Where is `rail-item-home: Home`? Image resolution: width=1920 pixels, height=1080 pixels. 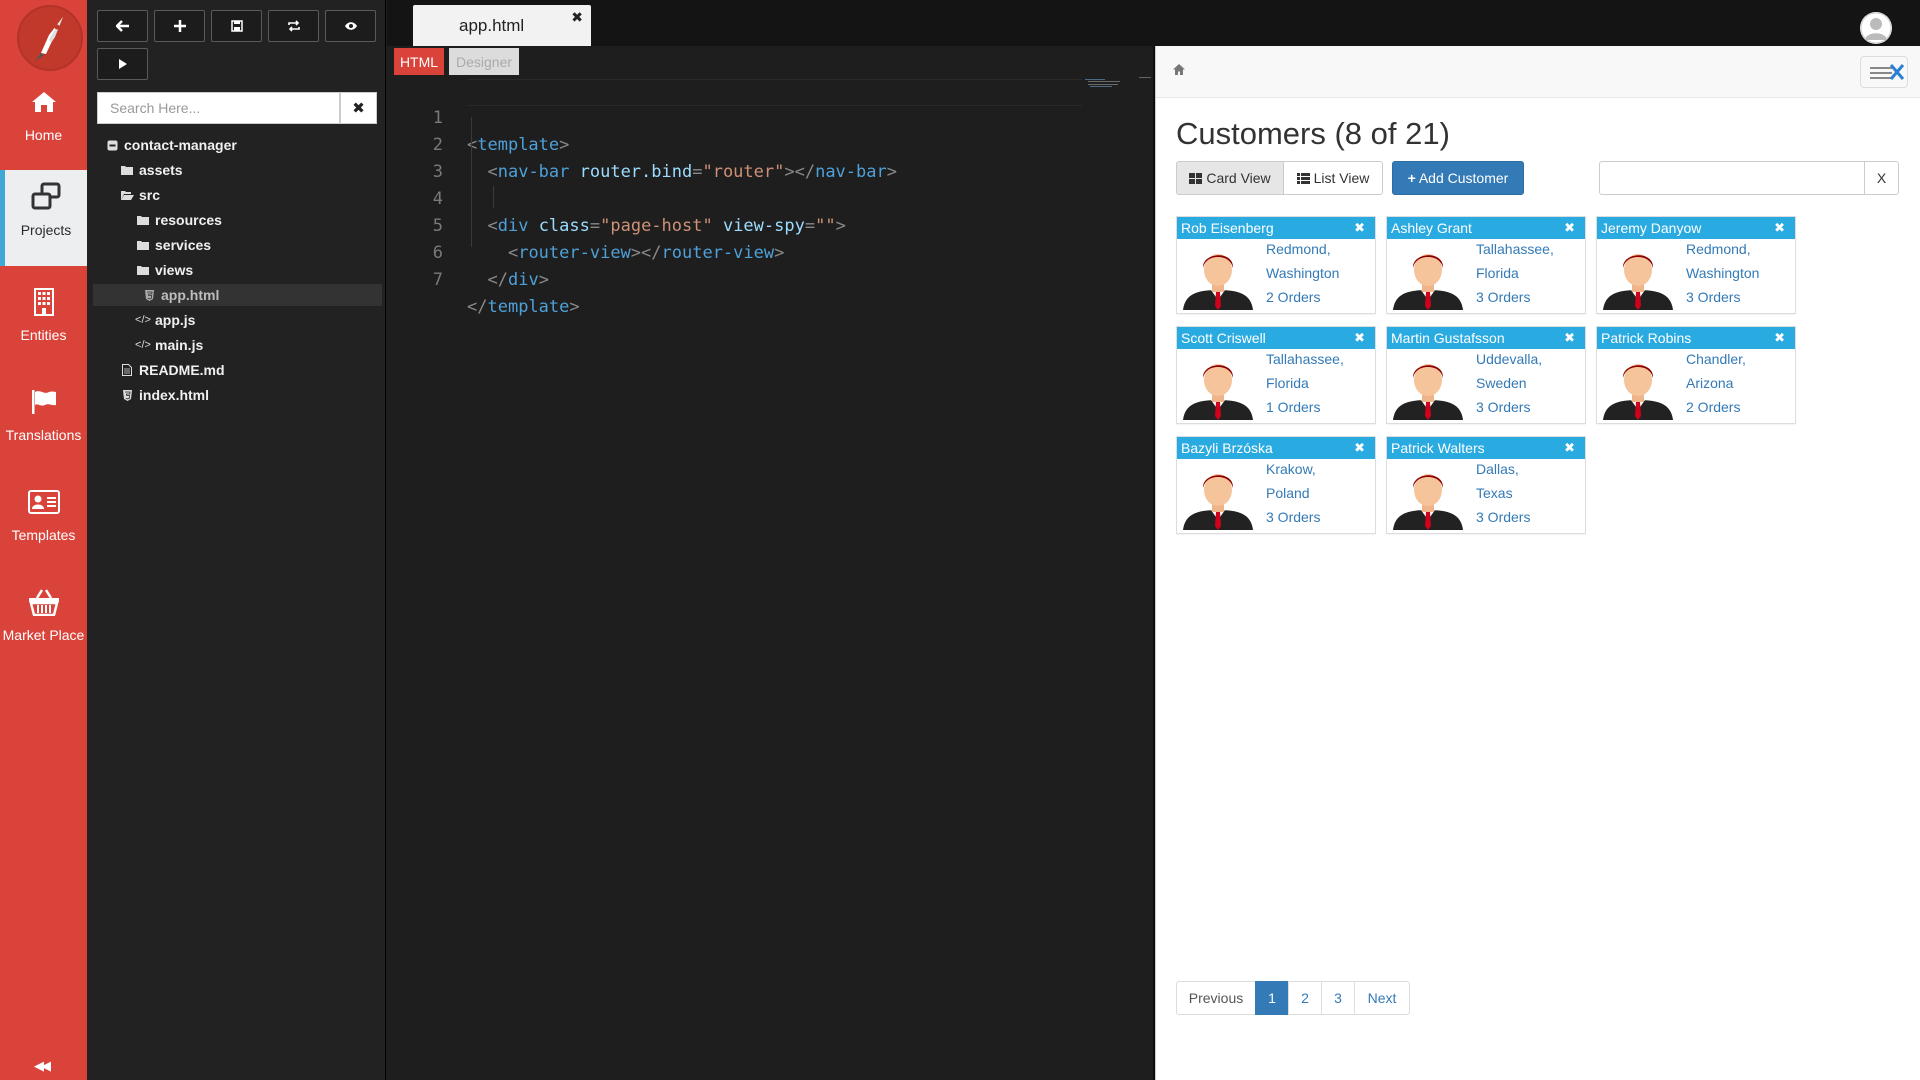 rail-item-home: Home is located at coordinates (43, 123).